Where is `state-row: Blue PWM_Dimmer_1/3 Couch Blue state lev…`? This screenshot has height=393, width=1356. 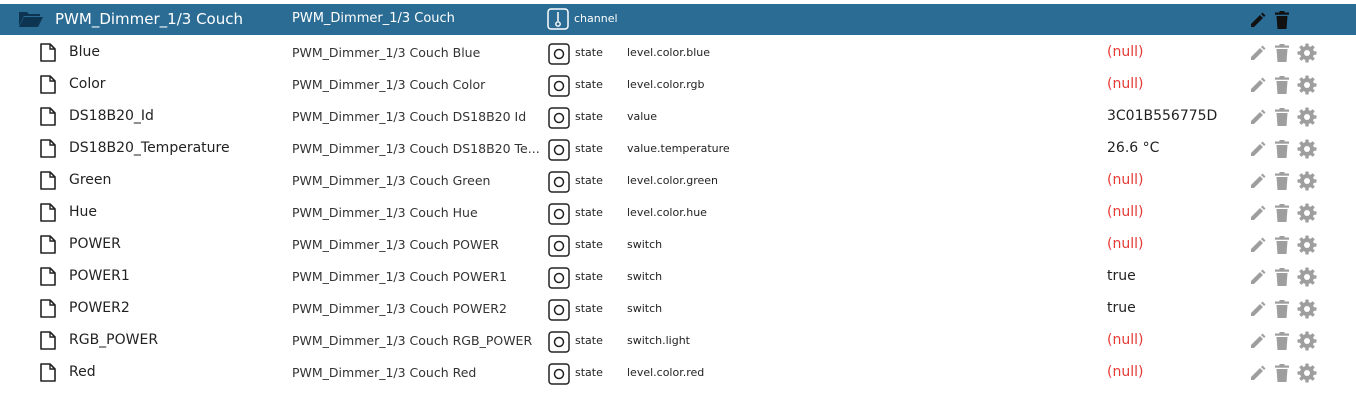 state-row: Blue PWM_Dimmer_1/3 Couch Blue state lev… is located at coordinates (678, 52).